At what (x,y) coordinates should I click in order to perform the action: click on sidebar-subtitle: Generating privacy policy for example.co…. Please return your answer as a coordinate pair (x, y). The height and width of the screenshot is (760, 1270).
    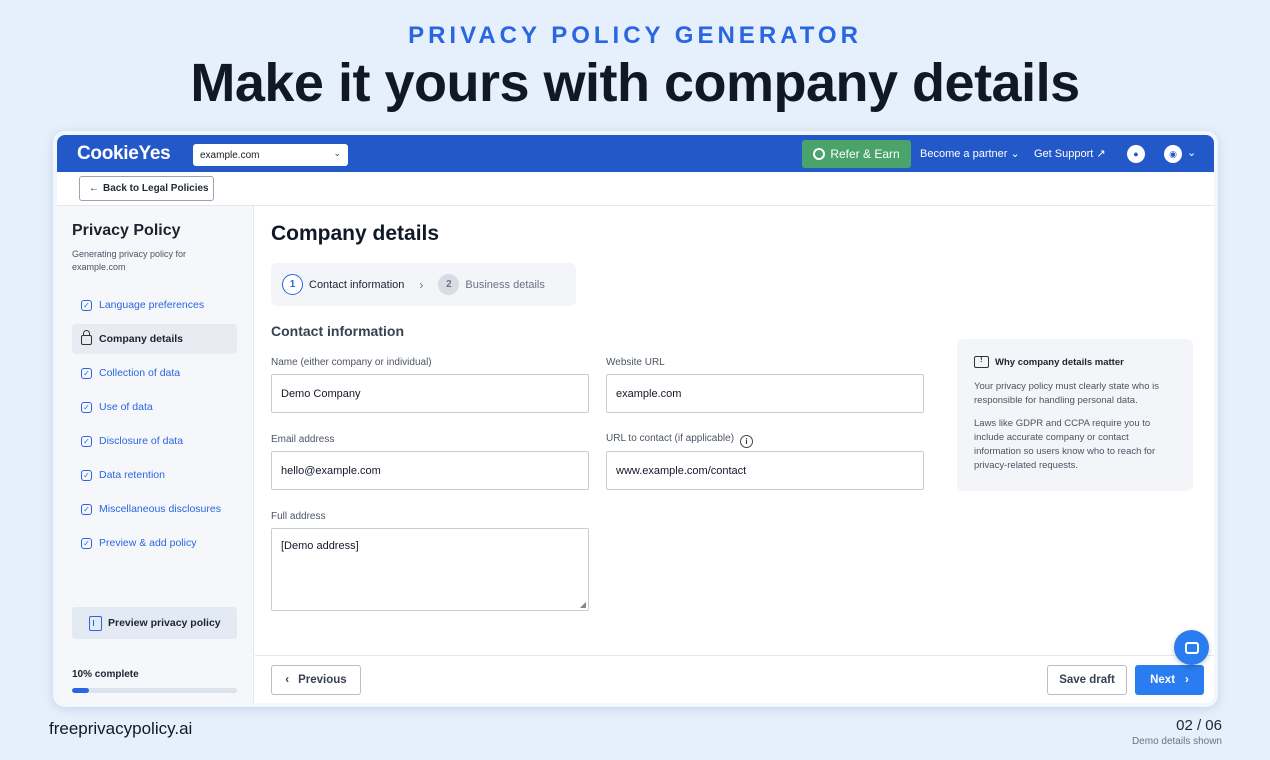
    Looking at the image, I should click on (129, 260).